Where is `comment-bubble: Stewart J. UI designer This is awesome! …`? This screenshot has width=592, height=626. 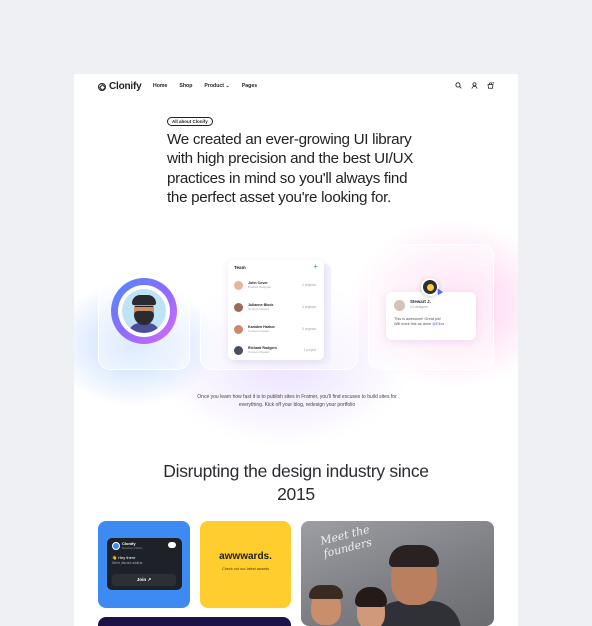
comment-bubble: Stewart J. UI designer This is awesome! … is located at coordinates (431, 316).